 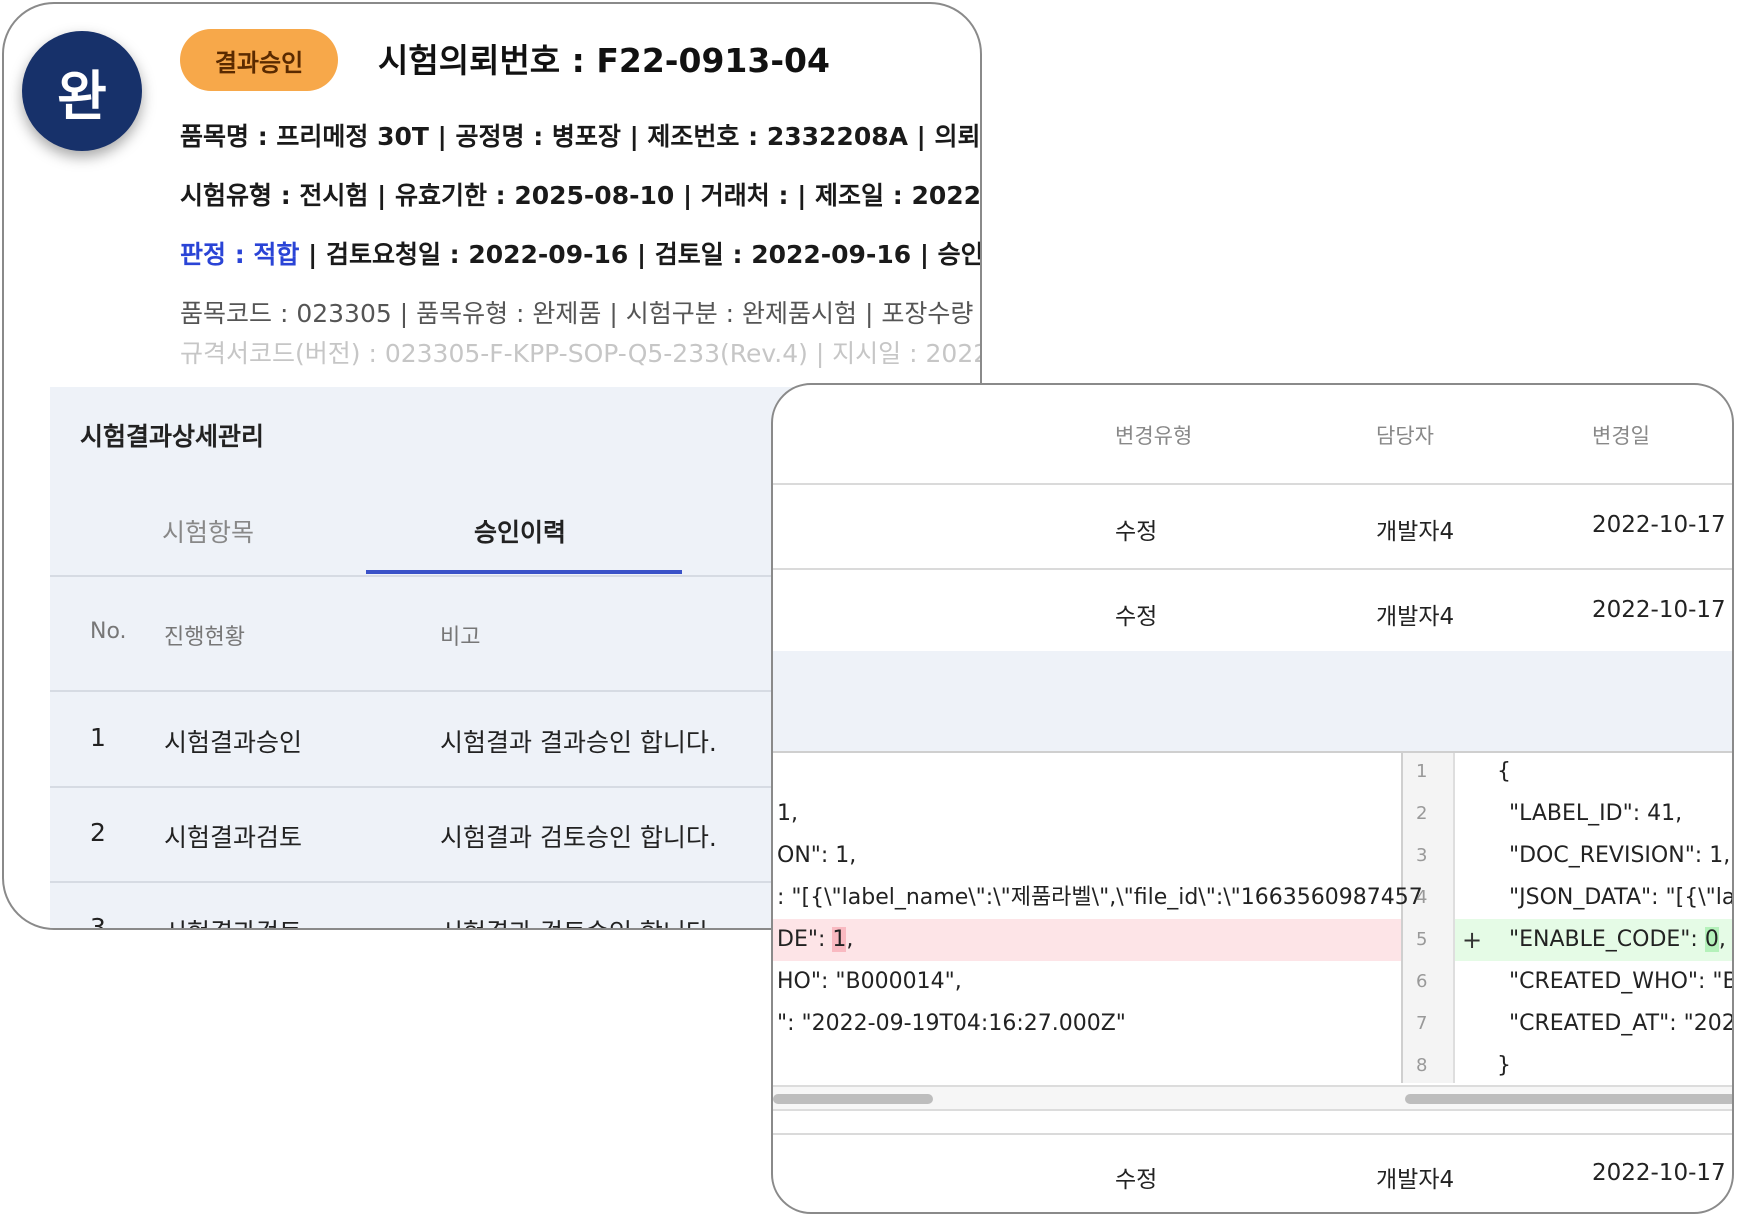 What do you see at coordinates (1252, 1098) in the screenshot?
I see `horizontal-scrollbar` at bounding box center [1252, 1098].